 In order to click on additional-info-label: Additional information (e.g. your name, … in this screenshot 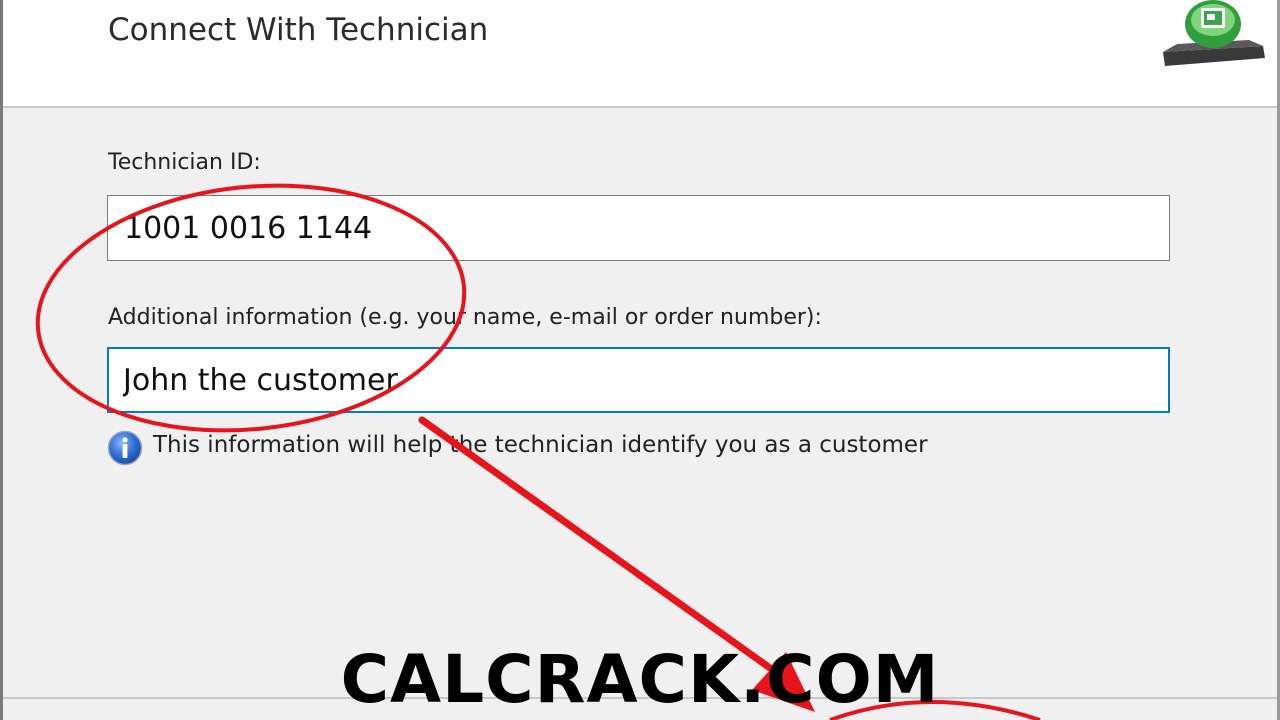, I will do `click(465, 317)`.